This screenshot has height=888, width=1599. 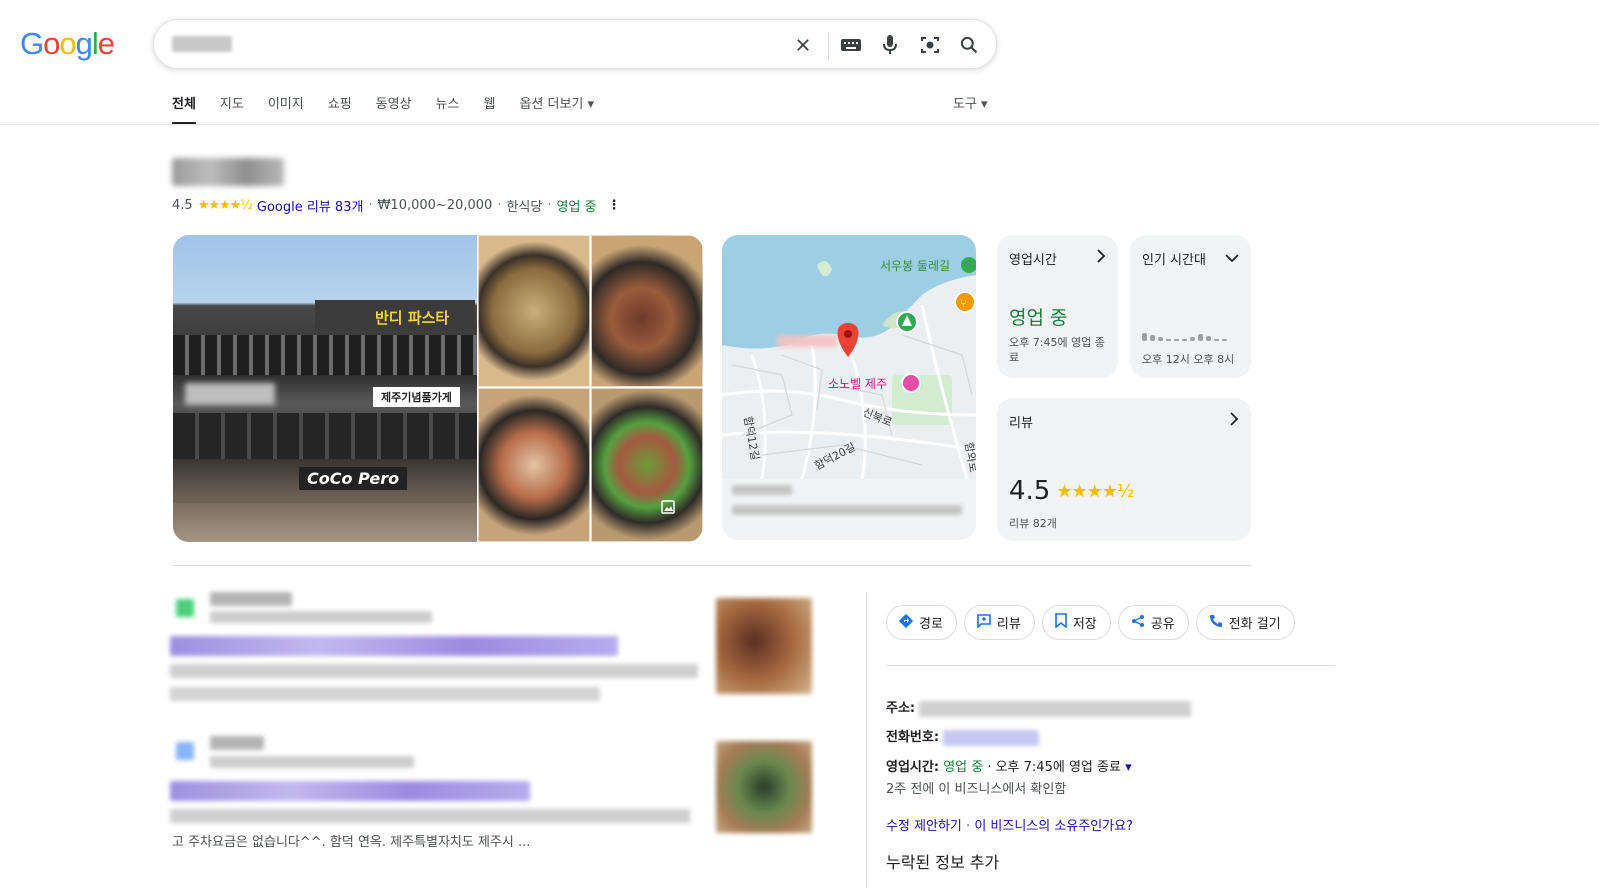 What do you see at coordinates (1110, 665) in the screenshot?
I see `actions-divider` at bounding box center [1110, 665].